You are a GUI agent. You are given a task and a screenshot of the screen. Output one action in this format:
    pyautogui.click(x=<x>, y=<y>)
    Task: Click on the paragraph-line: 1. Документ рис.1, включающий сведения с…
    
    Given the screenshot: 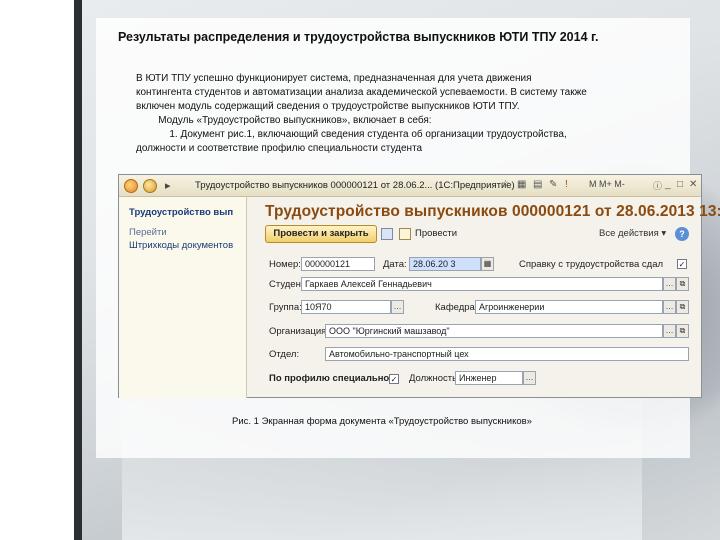 What is the action you would take?
    pyautogui.click(x=351, y=134)
    